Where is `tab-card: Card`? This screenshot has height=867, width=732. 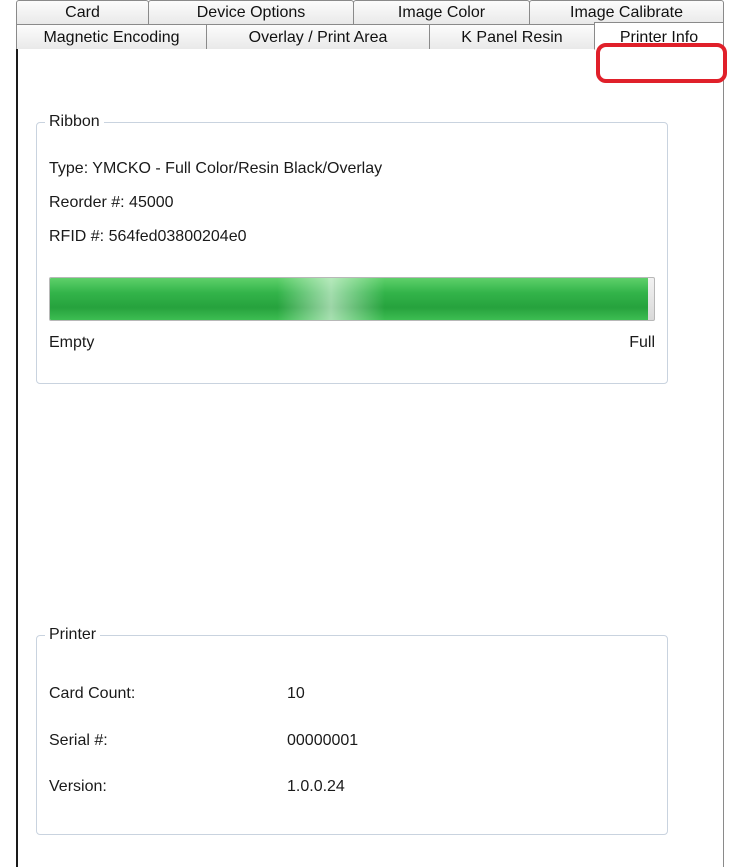
tab-card: Card is located at coordinates (82, 12).